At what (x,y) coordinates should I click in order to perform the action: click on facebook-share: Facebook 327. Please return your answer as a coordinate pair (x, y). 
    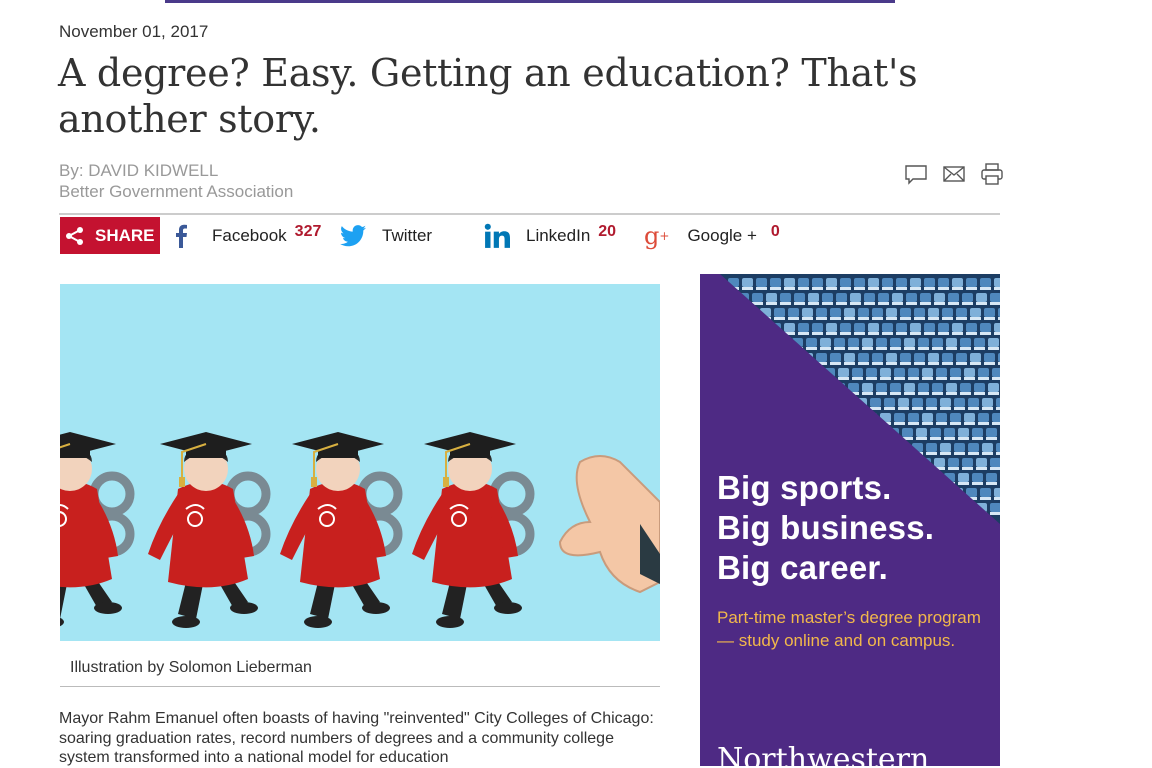
    Looking at the image, I should click on (245, 235).